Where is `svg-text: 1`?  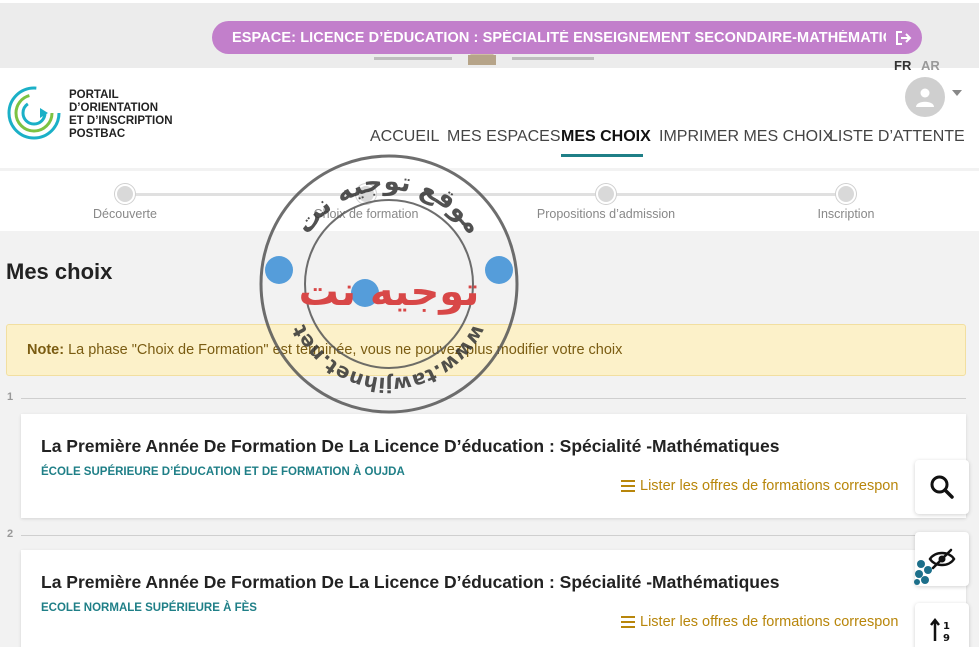
svg-text: 1 is located at coordinates (946, 626).